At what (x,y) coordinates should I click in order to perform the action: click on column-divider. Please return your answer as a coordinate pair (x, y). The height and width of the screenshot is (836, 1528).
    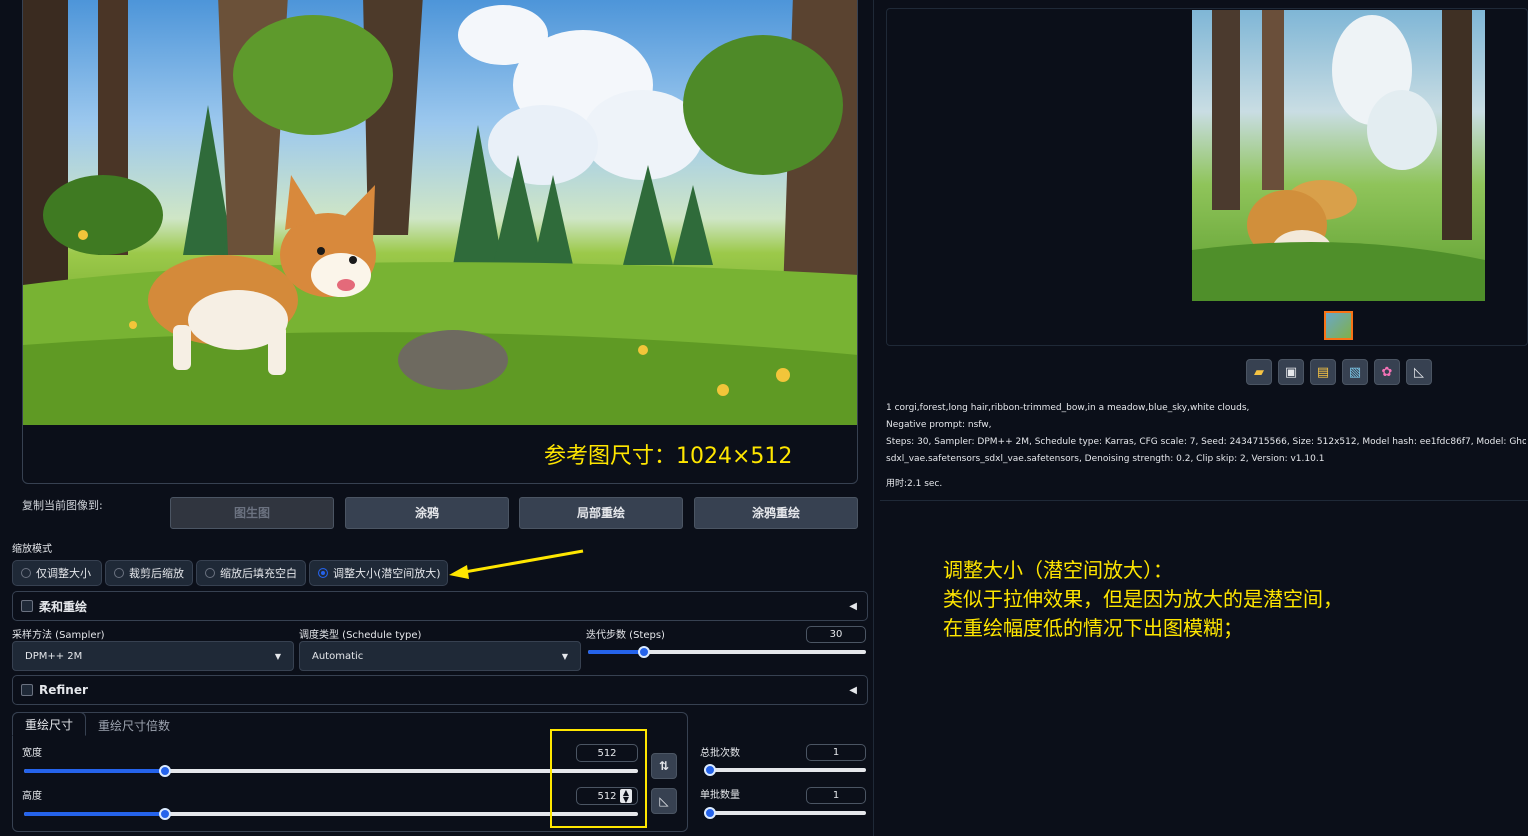
    Looking at the image, I should click on (873, 418).